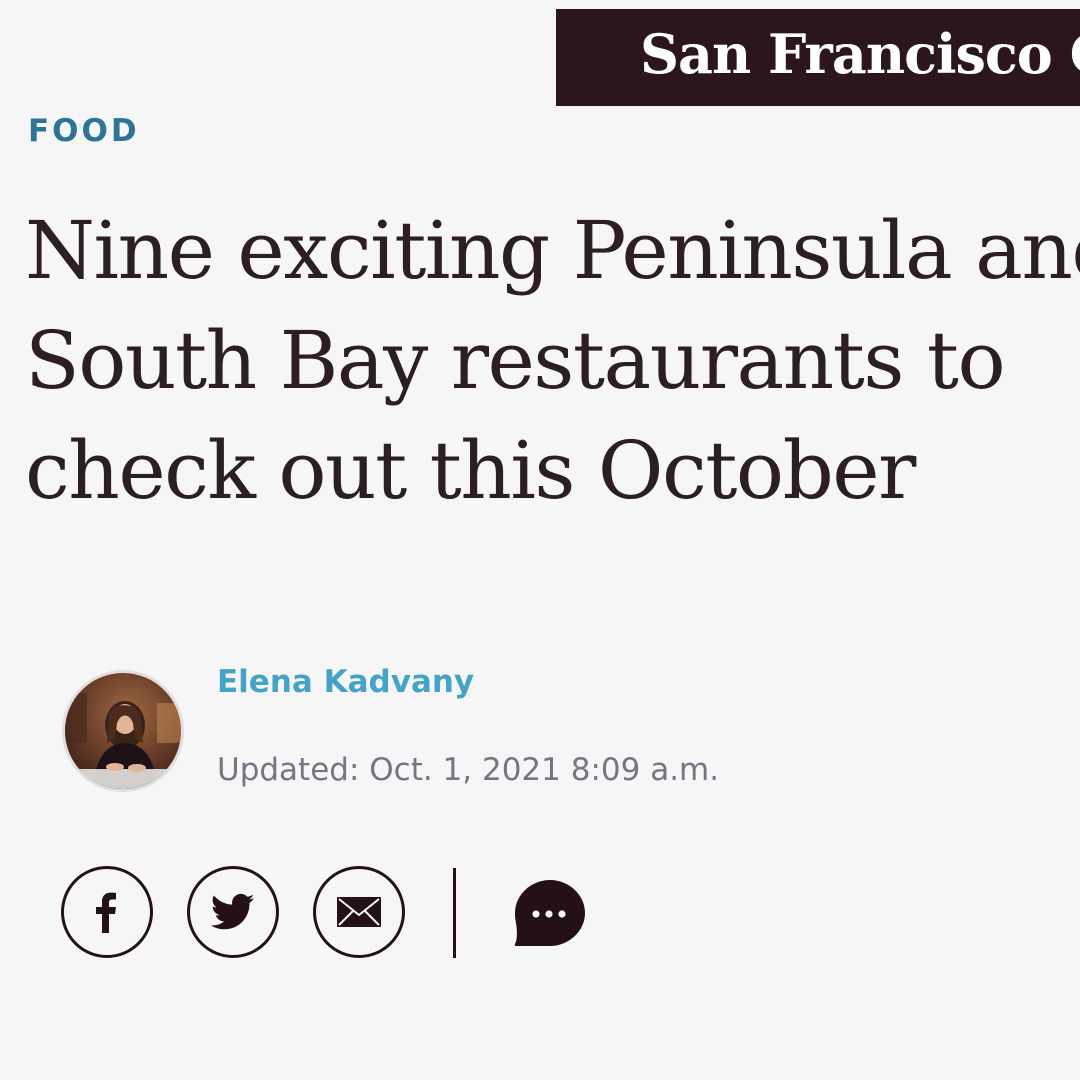 This screenshot has width=1080, height=1080. What do you see at coordinates (515, 360) in the screenshot?
I see `headline-line: South Bay restaurants to` at bounding box center [515, 360].